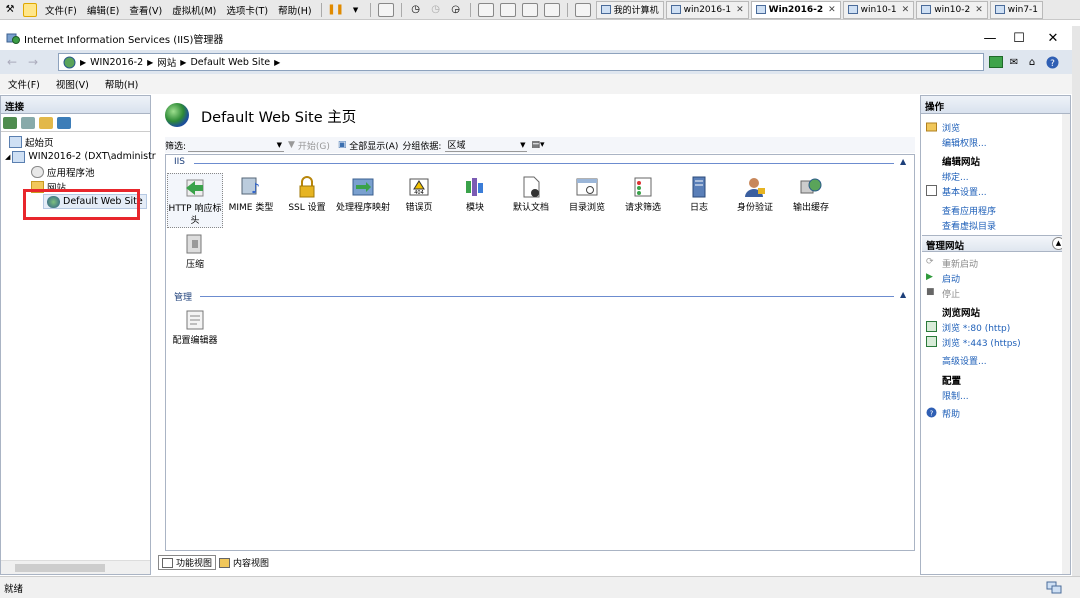 The image size is (1080, 598). I want to click on breadcrumb-server: WIN2016-2, so click(116, 62).